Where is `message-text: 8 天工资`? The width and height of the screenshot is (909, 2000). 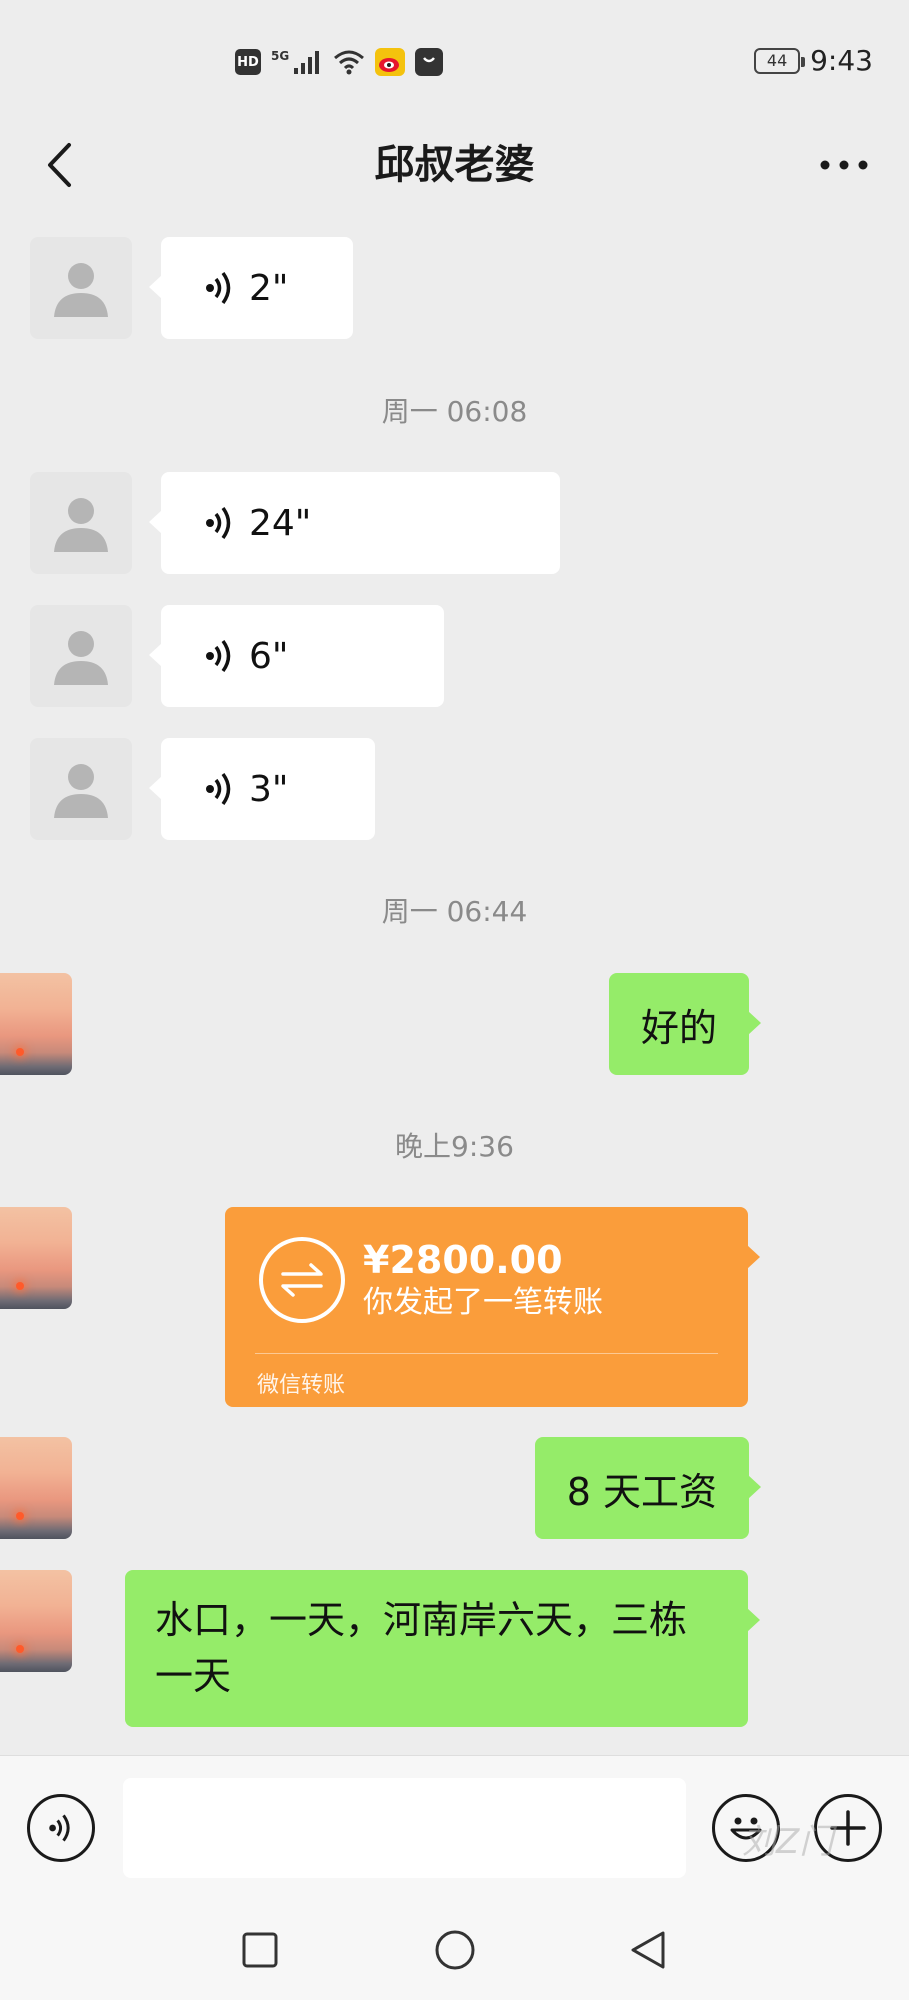 message-text: 8 天工资 is located at coordinates (641, 1491).